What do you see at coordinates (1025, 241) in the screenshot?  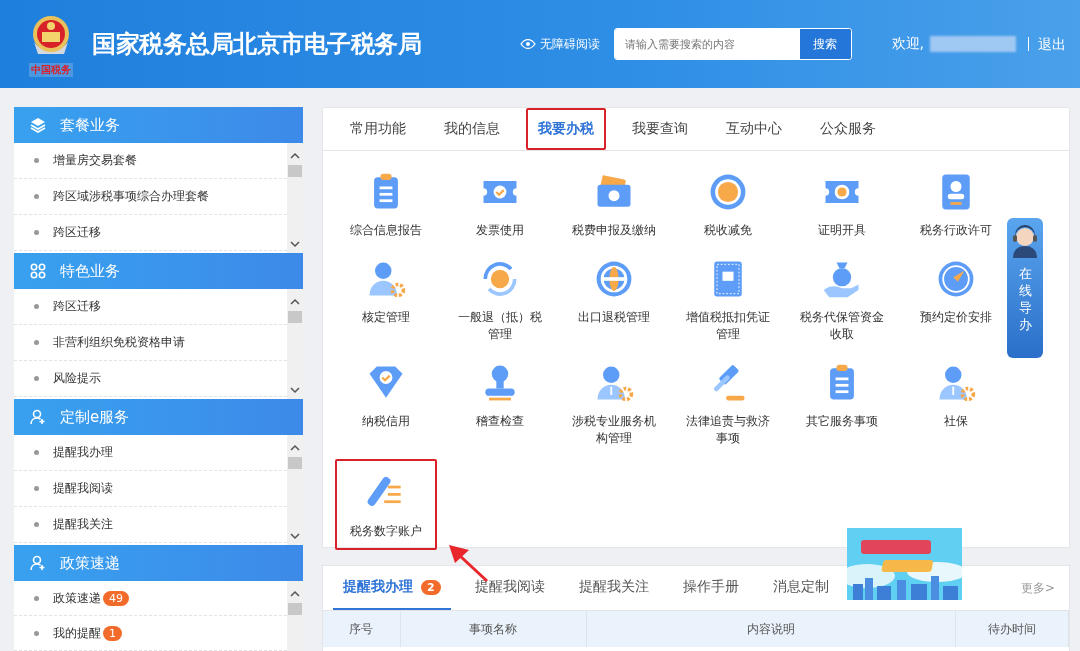 I see `agent-figure-icon` at bounding box center [1025, 241].